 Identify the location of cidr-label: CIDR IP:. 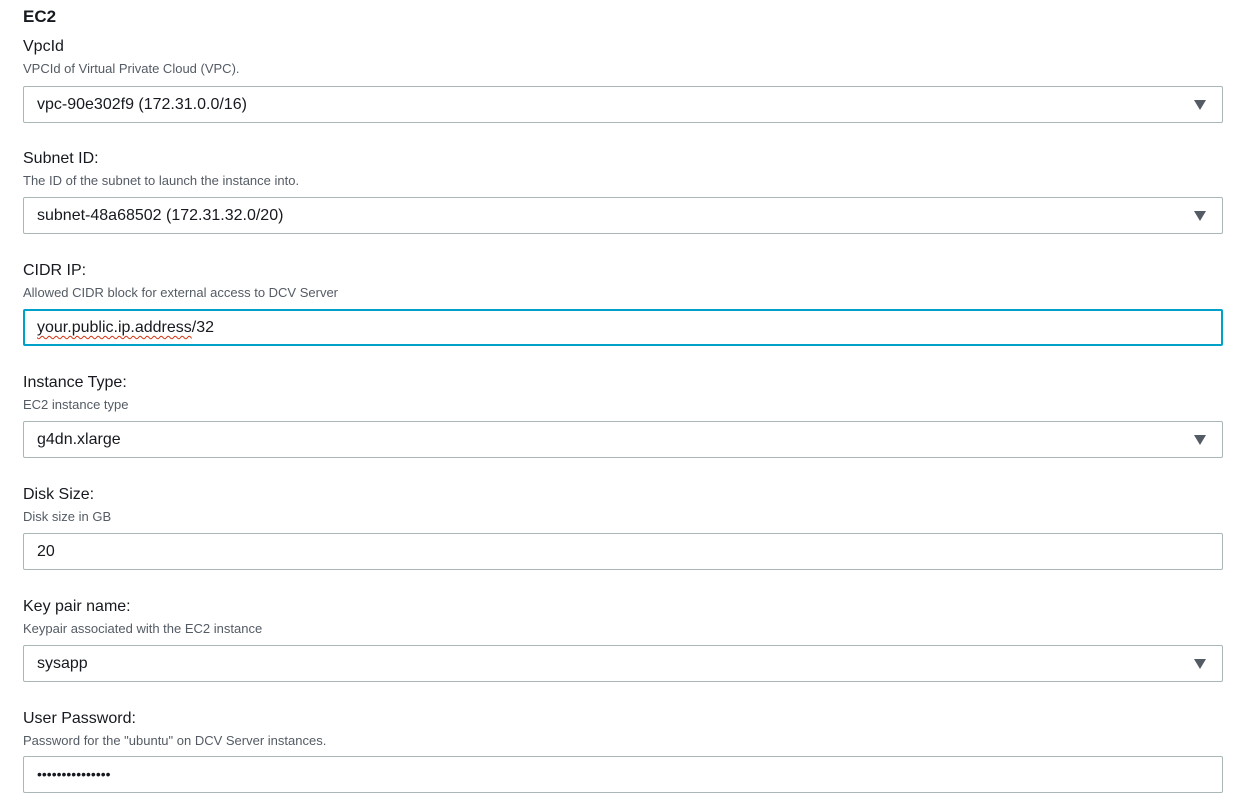
(55, 270).